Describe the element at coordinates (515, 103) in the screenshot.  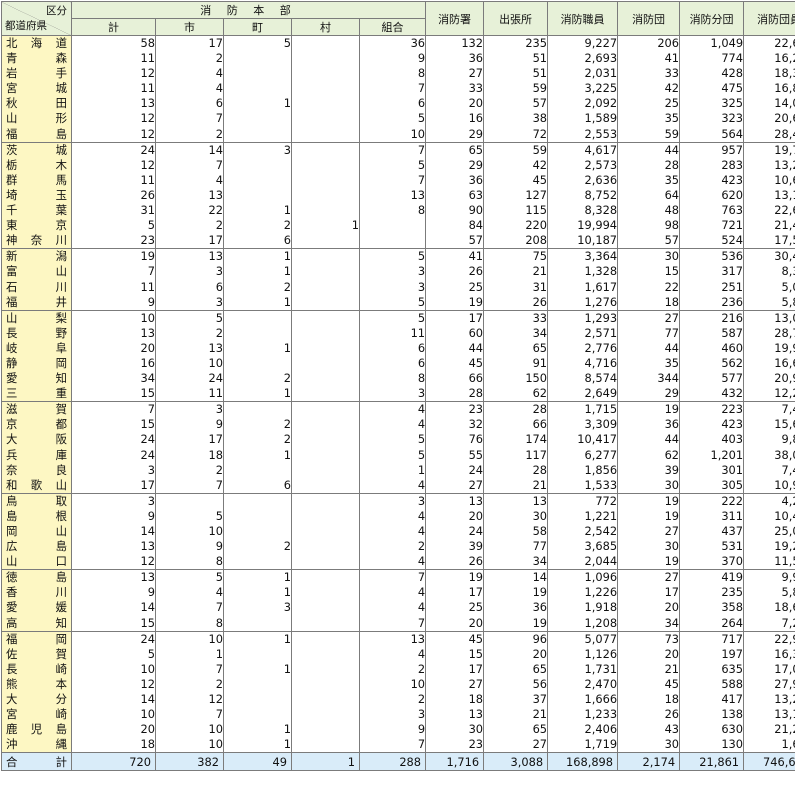
I see `value-cell: 57` at that location.